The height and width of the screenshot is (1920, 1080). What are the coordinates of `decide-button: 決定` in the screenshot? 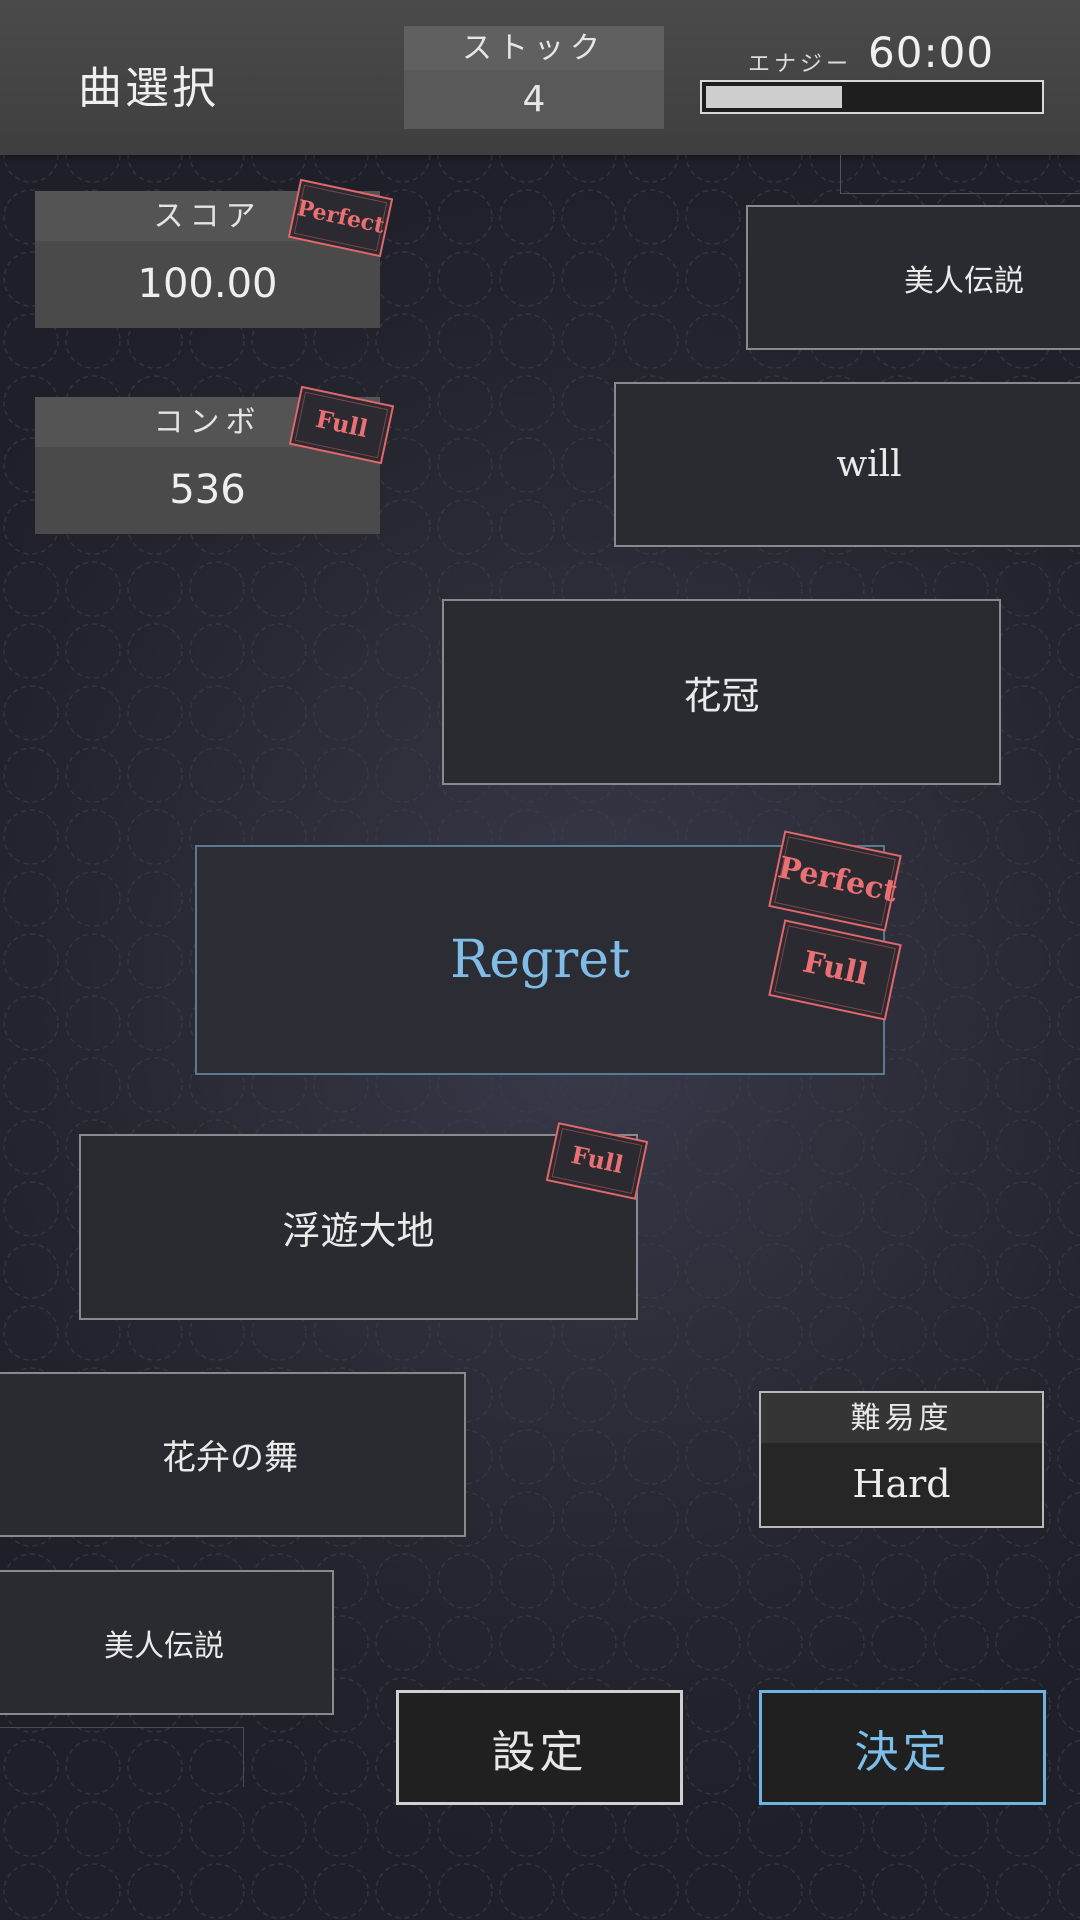 It's located at (902, 1747).